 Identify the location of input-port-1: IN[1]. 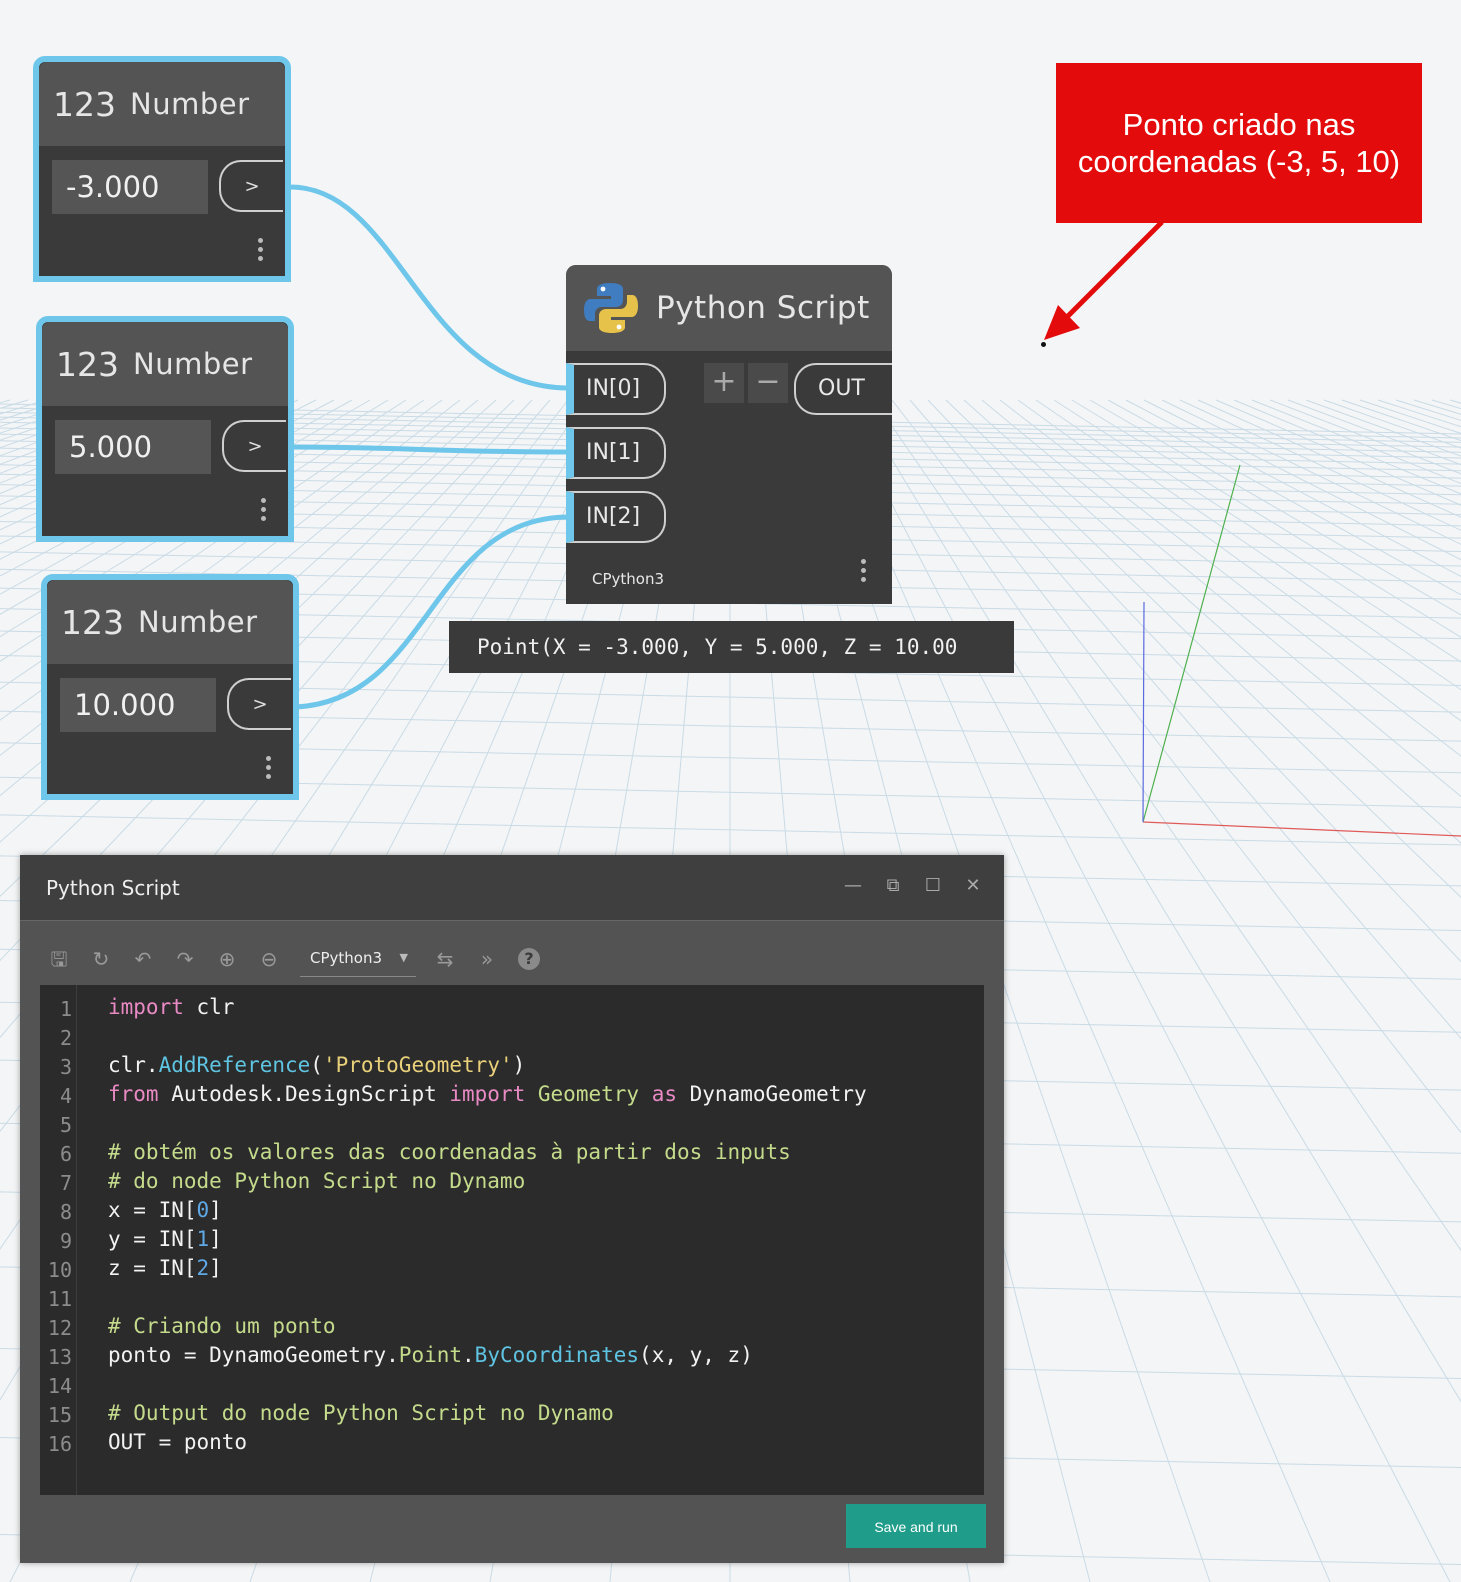
(616, 453).